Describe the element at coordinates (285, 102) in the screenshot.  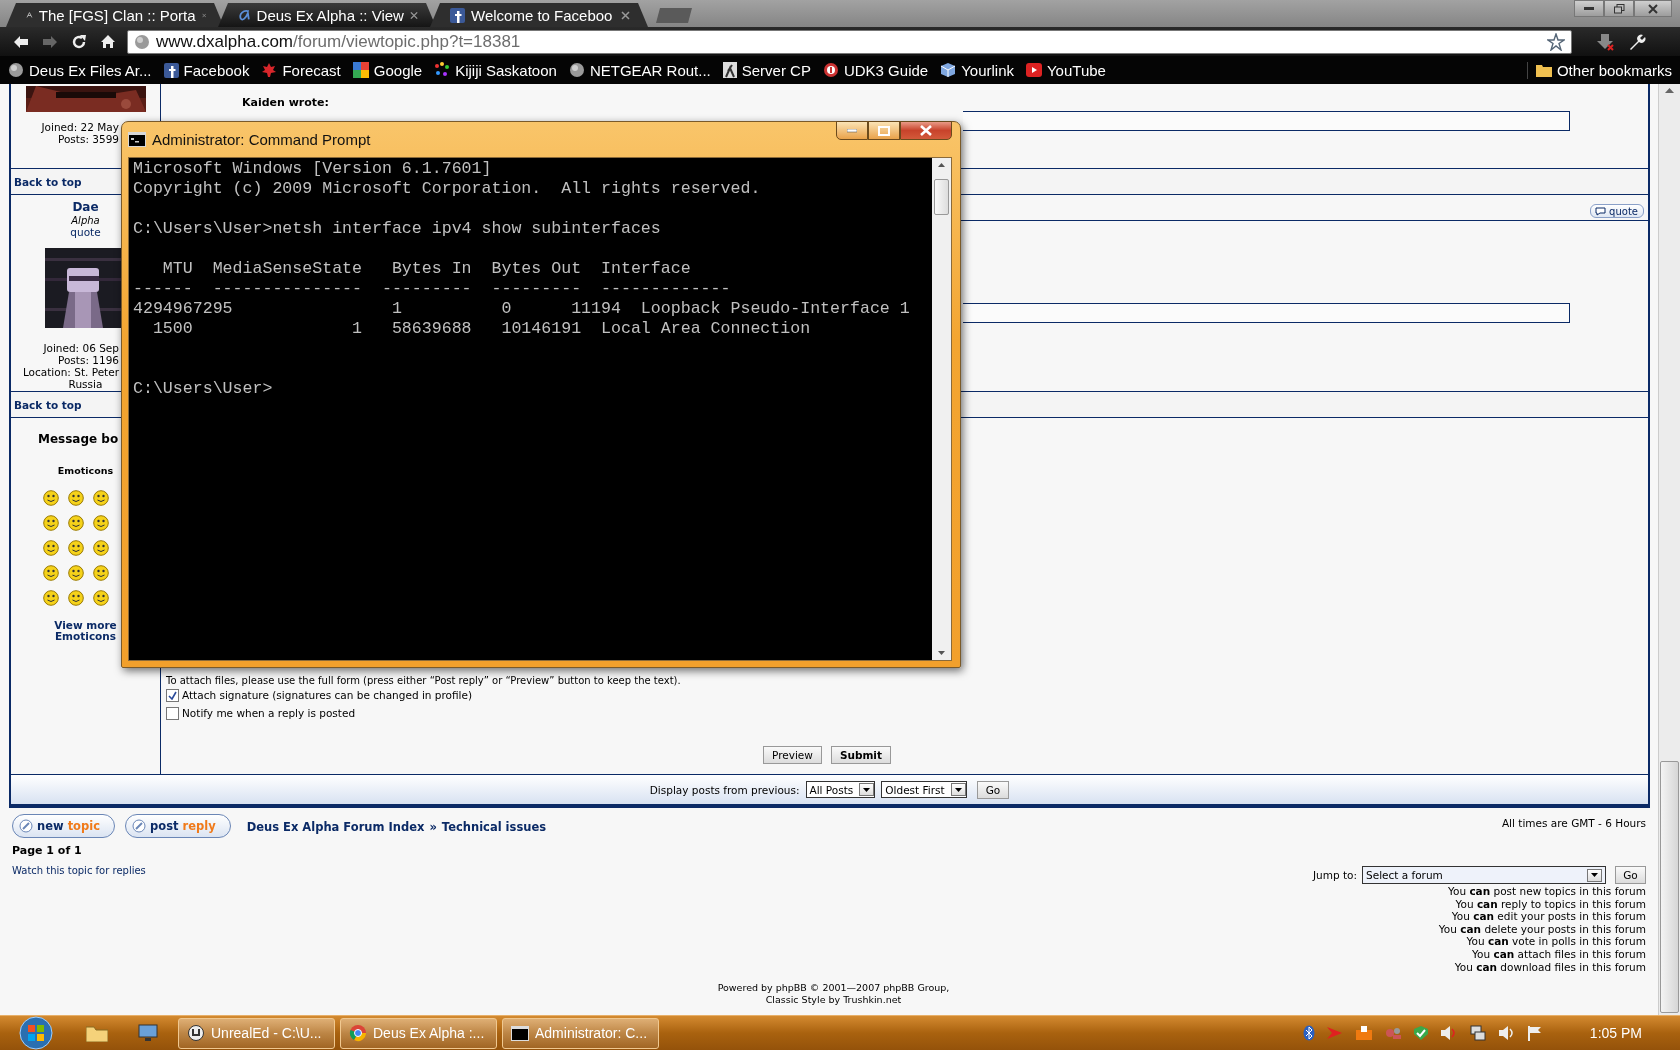
I see `quote-author: Kaiden wrote:` at that location.